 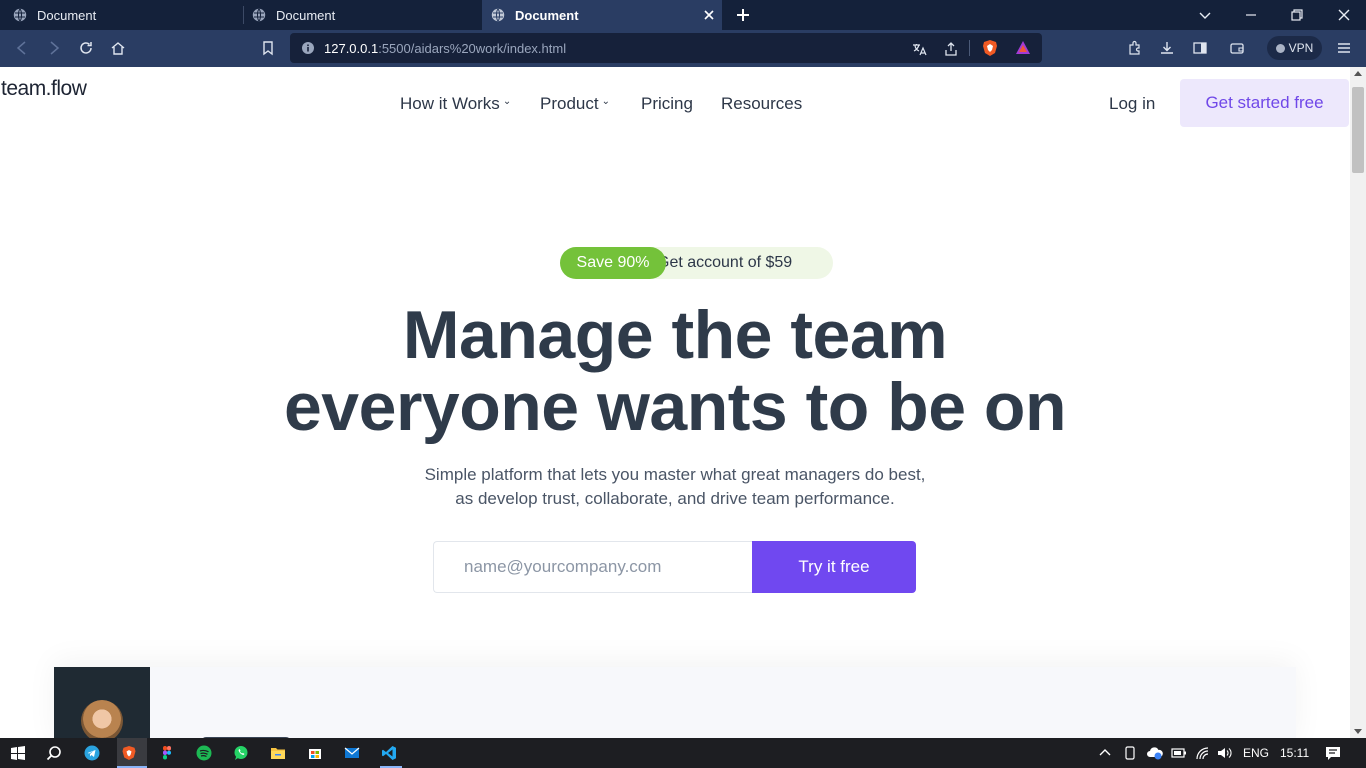 What do you see at coordinates (1256, 753) in the screenshot?
I see `language-indicator: ENG` at bounding box center [1256, 753].